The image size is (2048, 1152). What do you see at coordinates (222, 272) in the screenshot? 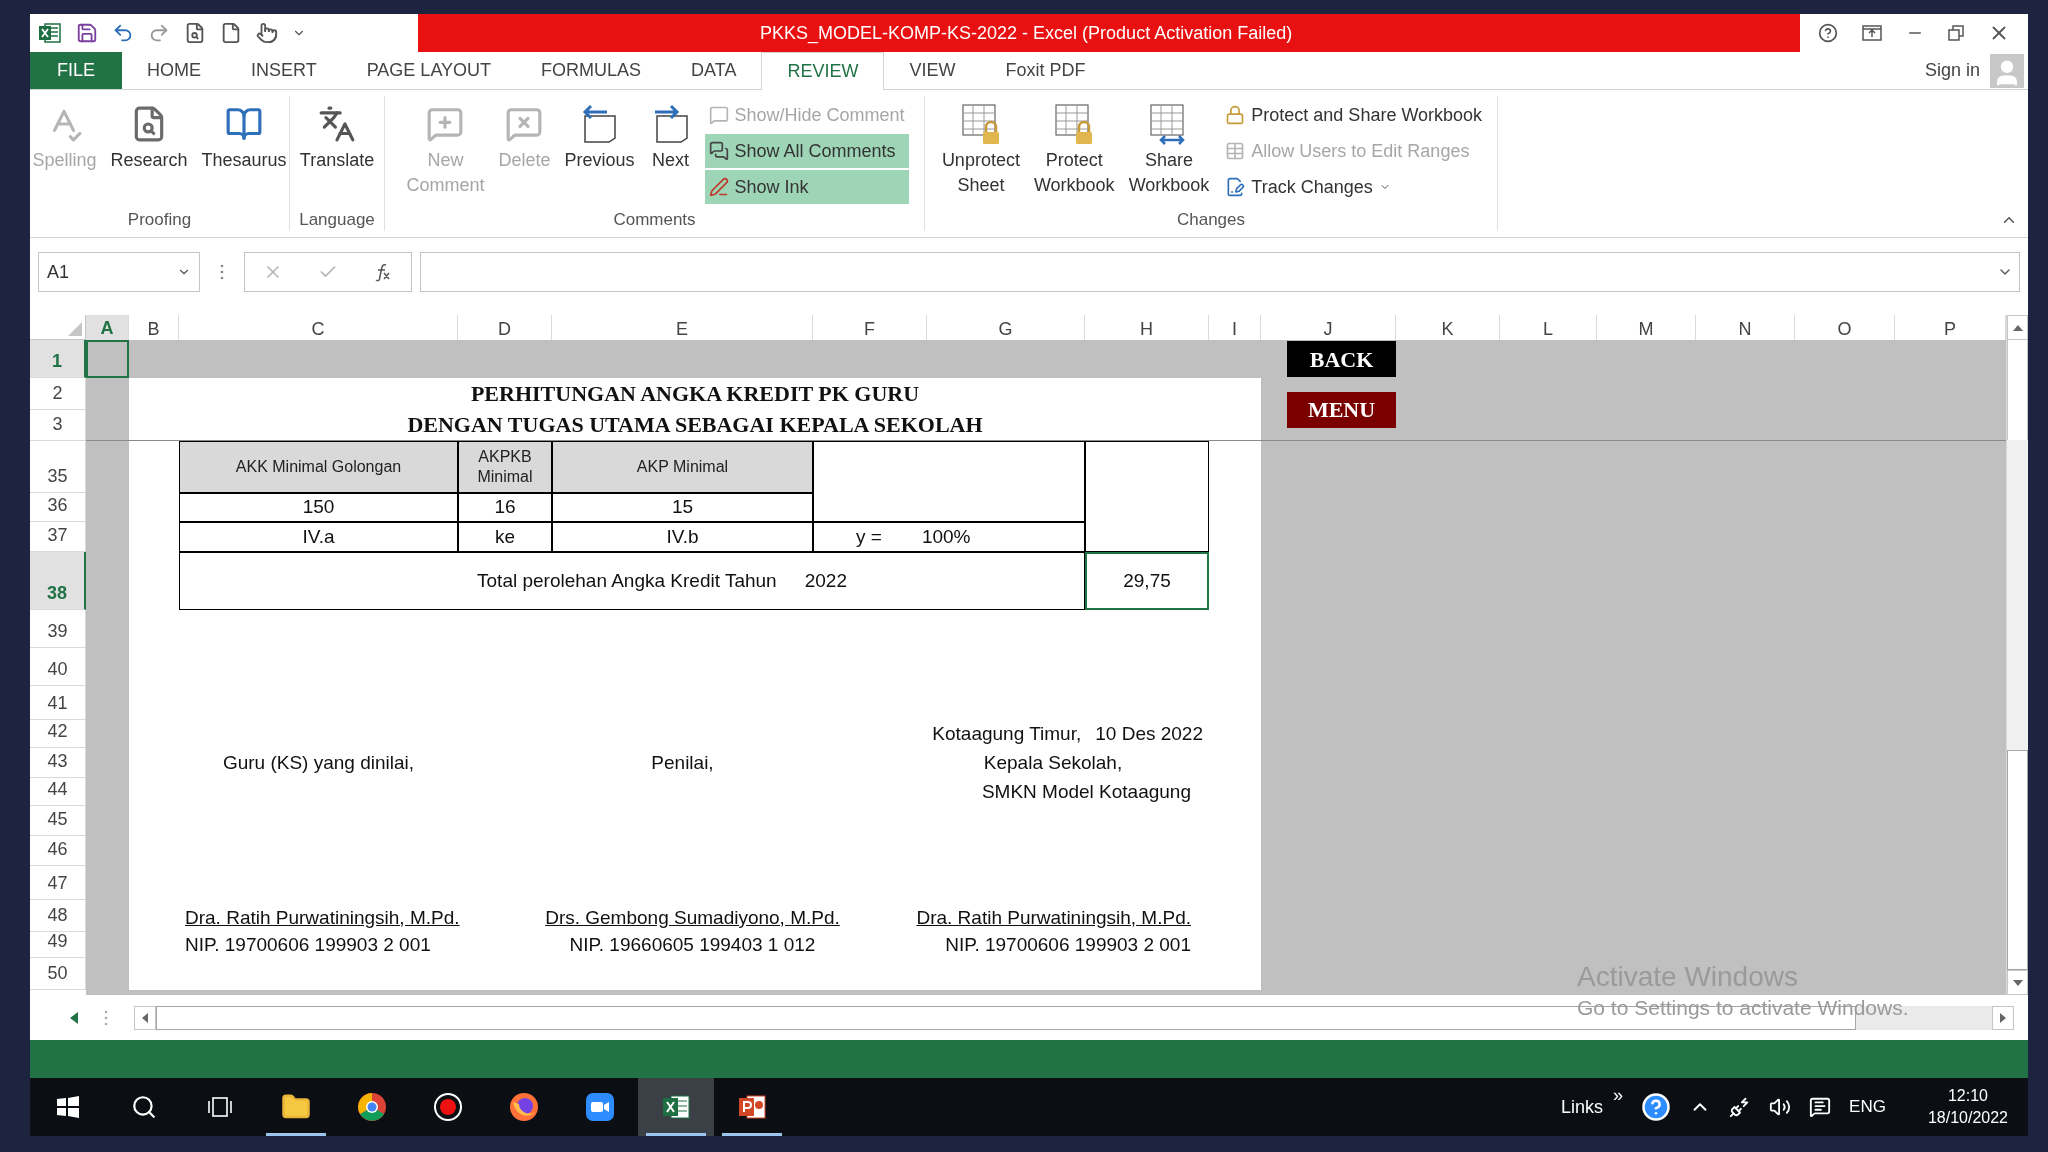
I see `grip-icon` at bounding box center [222, 272].